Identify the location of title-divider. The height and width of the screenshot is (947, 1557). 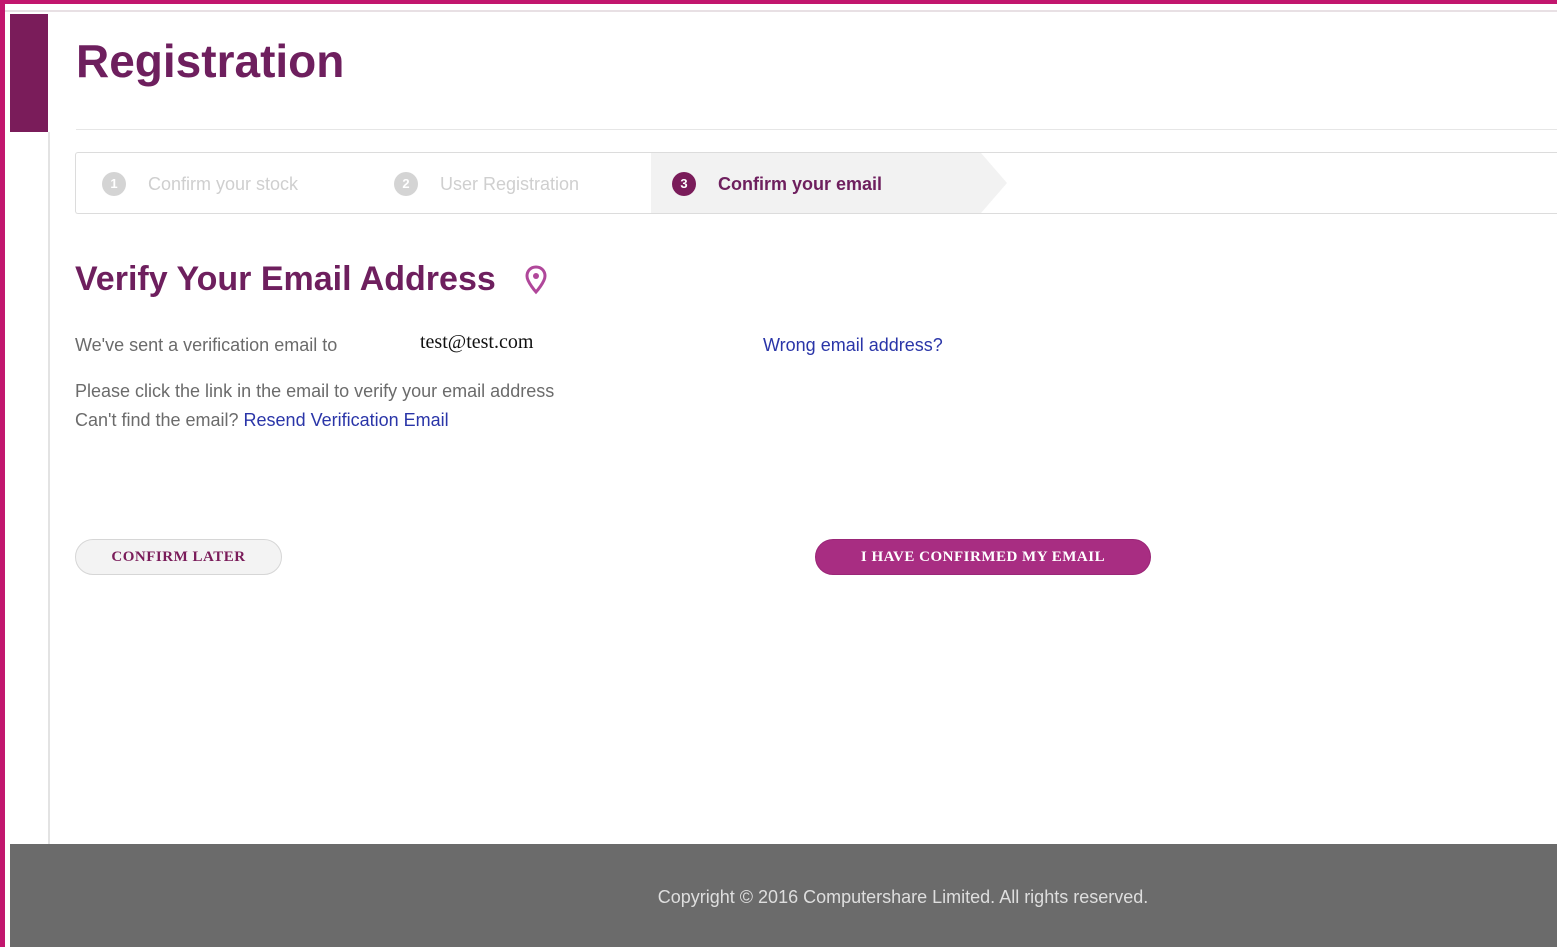
(816, 129).